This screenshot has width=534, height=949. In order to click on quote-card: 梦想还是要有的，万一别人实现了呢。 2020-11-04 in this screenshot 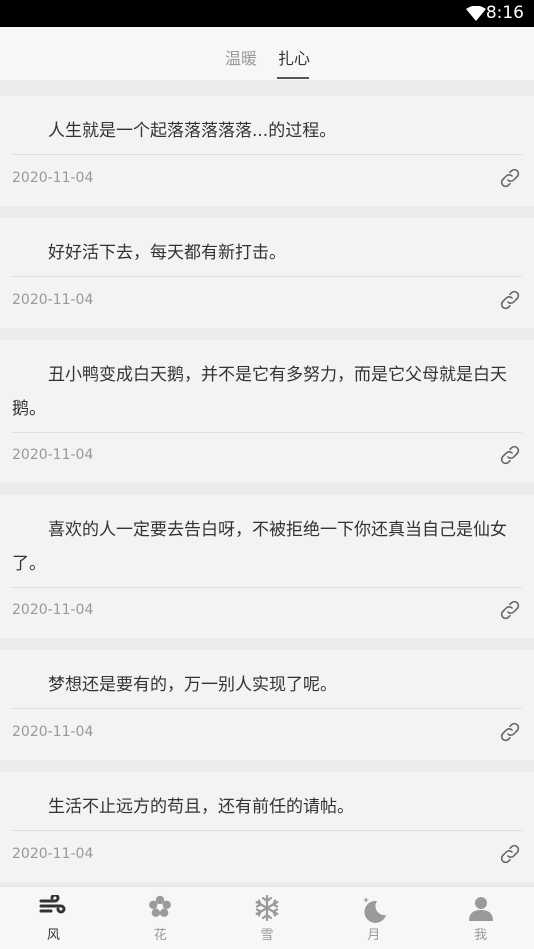, I will do `click(267, 705)`.